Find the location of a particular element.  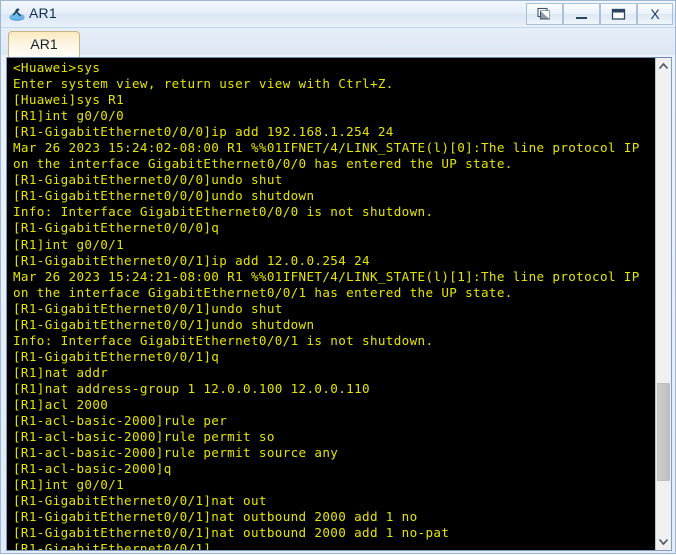

tab-ar1-label: AR1 is located at coordinates (44, 44).